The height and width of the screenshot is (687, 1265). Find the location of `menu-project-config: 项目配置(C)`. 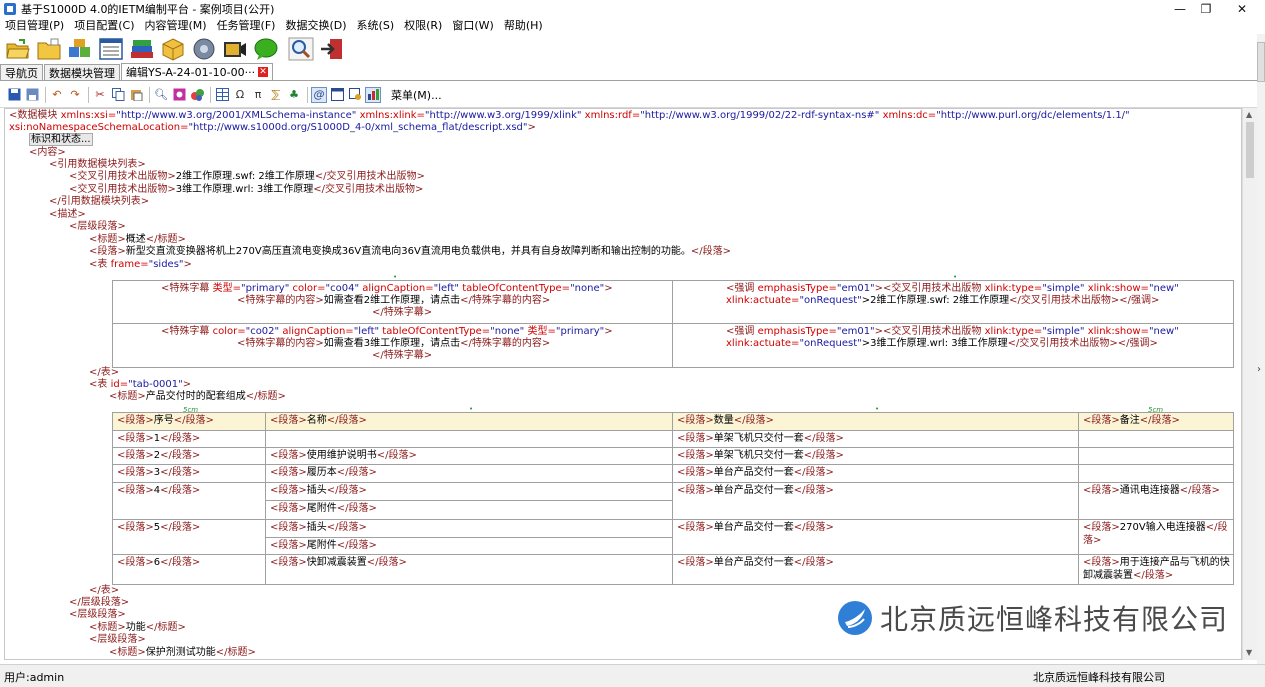

menu-project-config: 项目配置(C) is located at coordinates (104, 25).